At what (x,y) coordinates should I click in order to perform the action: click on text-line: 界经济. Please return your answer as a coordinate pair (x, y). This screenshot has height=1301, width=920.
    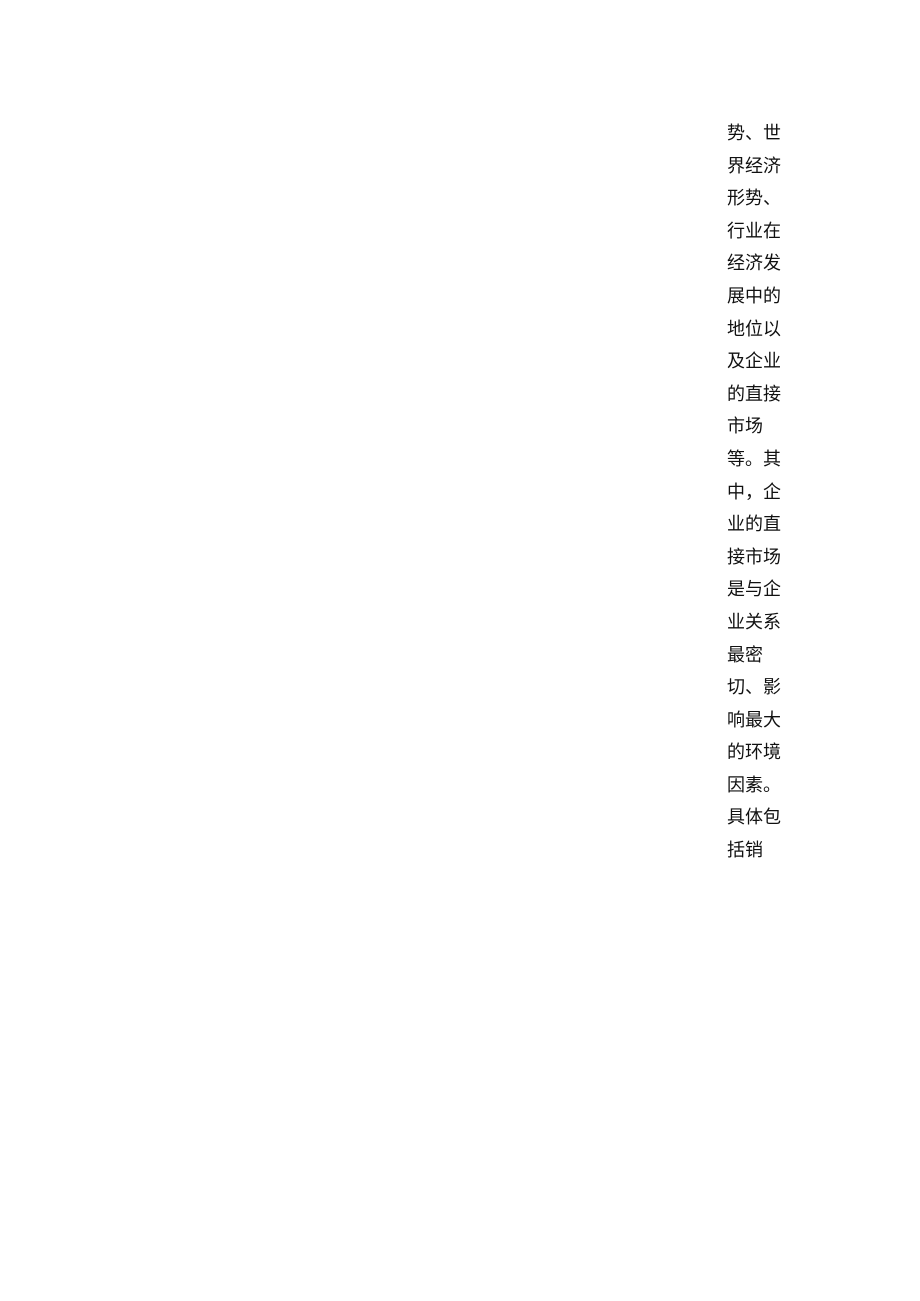
    Looking at the image, I should click on (754, 166).